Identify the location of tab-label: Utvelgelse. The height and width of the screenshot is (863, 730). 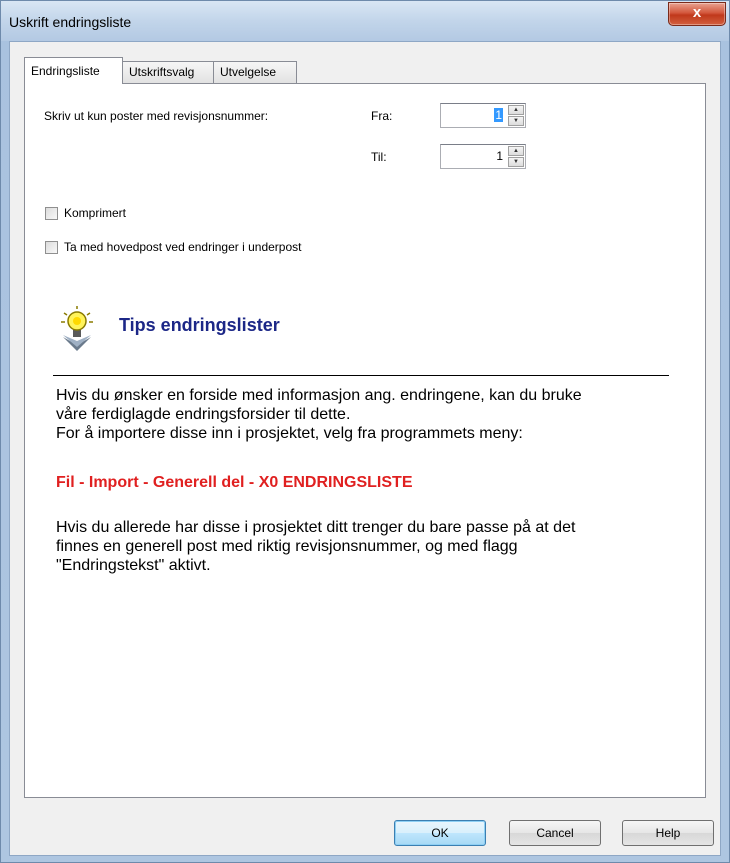
(248, 72).